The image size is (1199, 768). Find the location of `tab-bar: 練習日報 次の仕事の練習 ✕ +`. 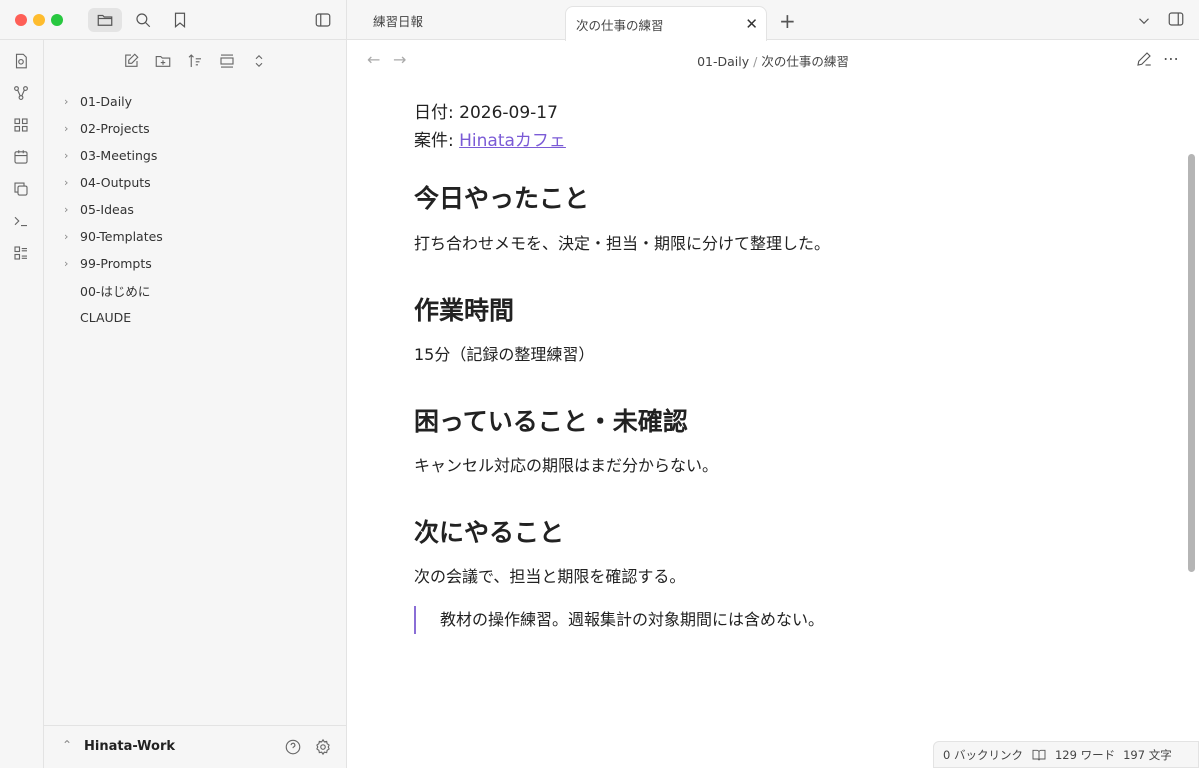

tab-bar: 練習日報 次の仕事の練習 ✕ + is located at coordinates (773, 20).